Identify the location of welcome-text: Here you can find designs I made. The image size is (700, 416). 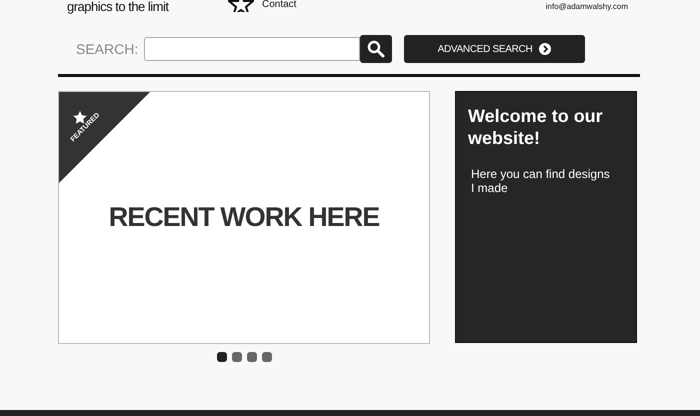
(541, 181).